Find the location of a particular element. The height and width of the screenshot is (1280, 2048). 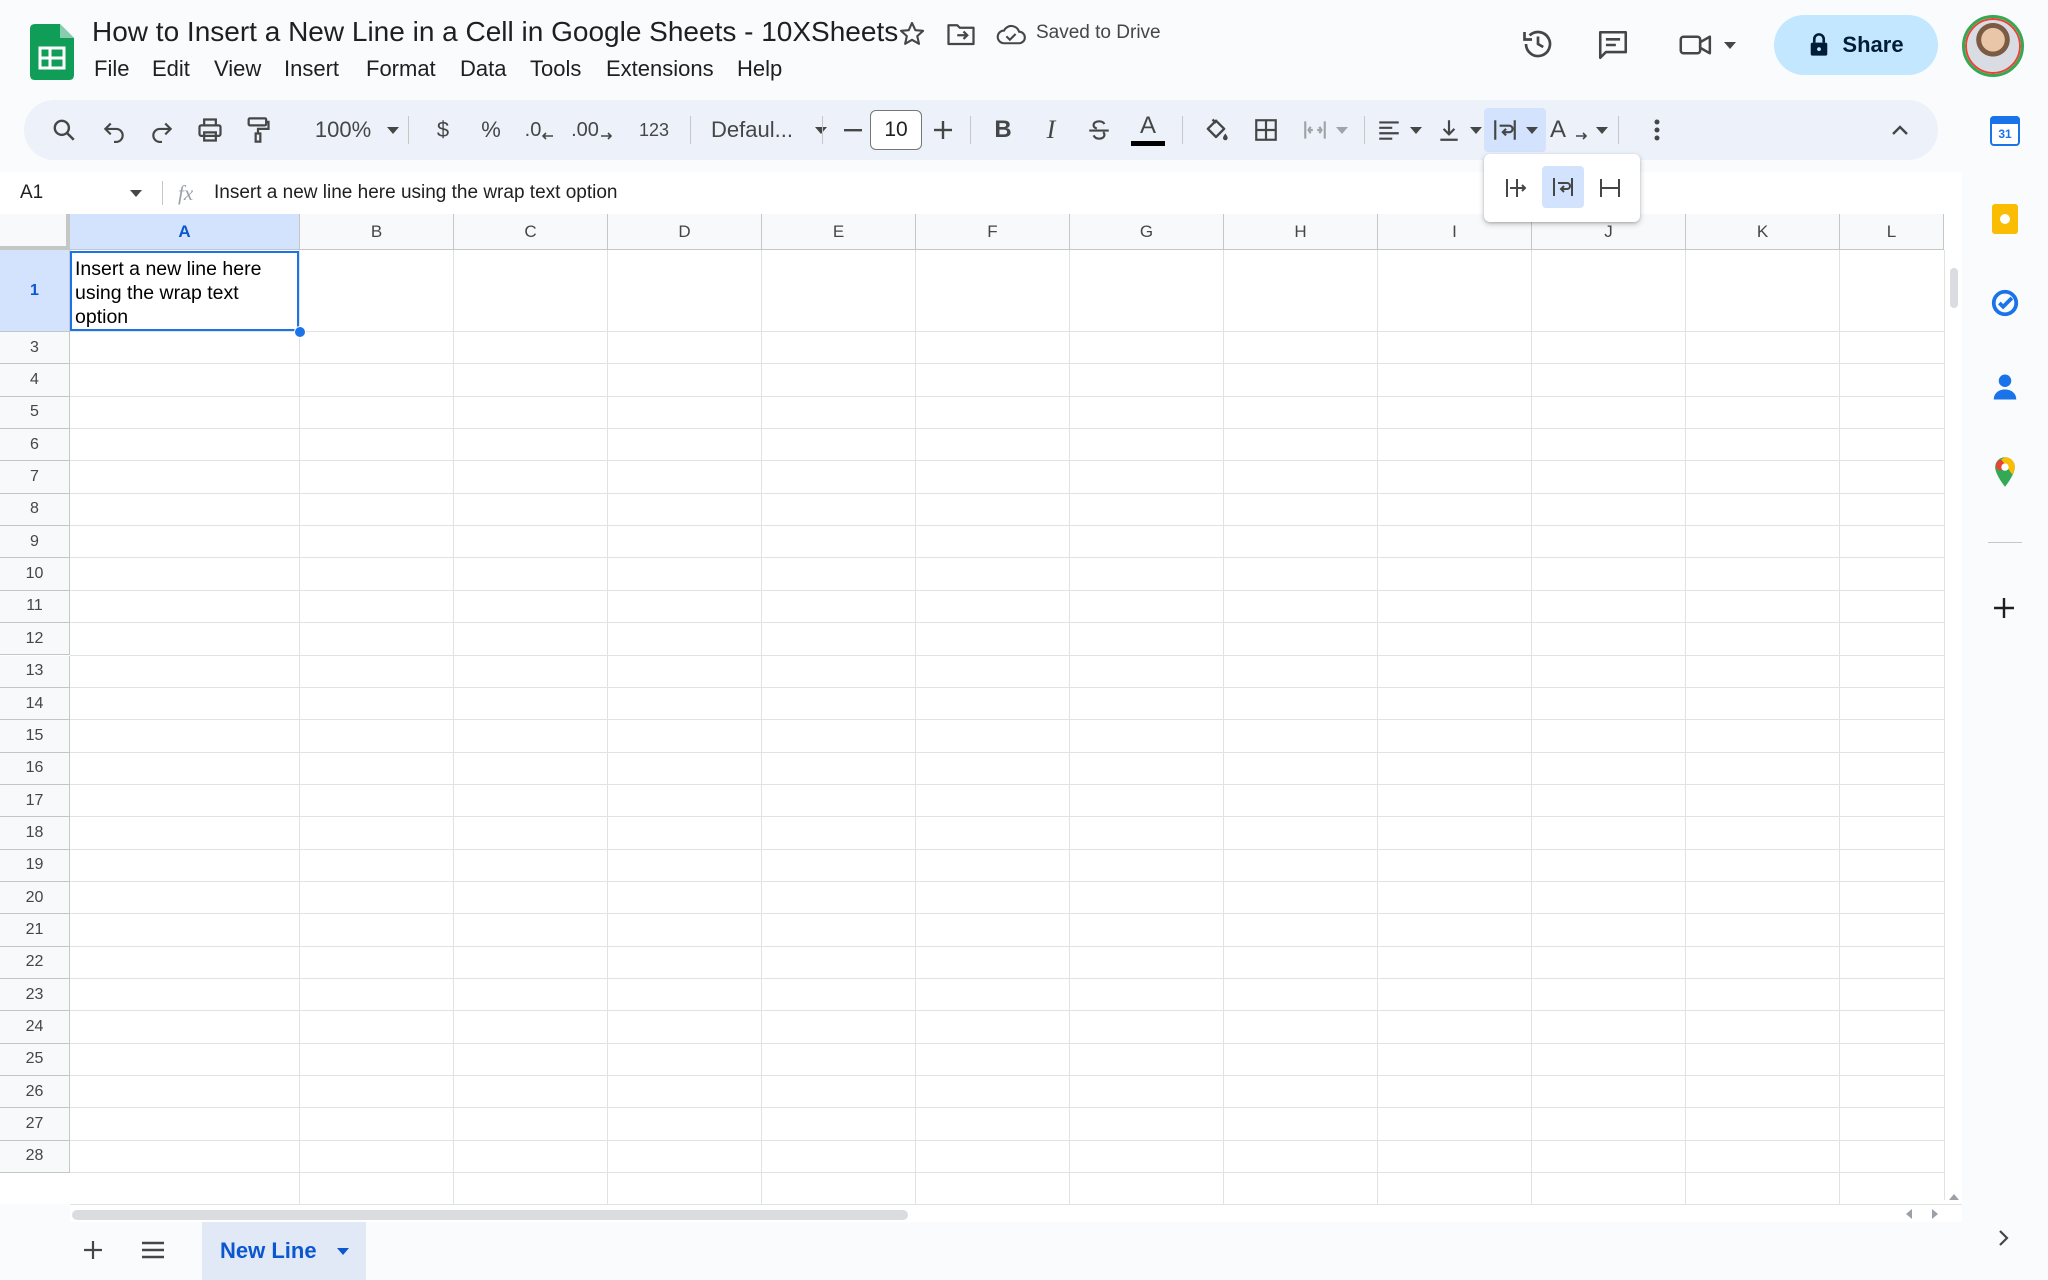

column-header-l: L is located at coordinates (1892, 232).